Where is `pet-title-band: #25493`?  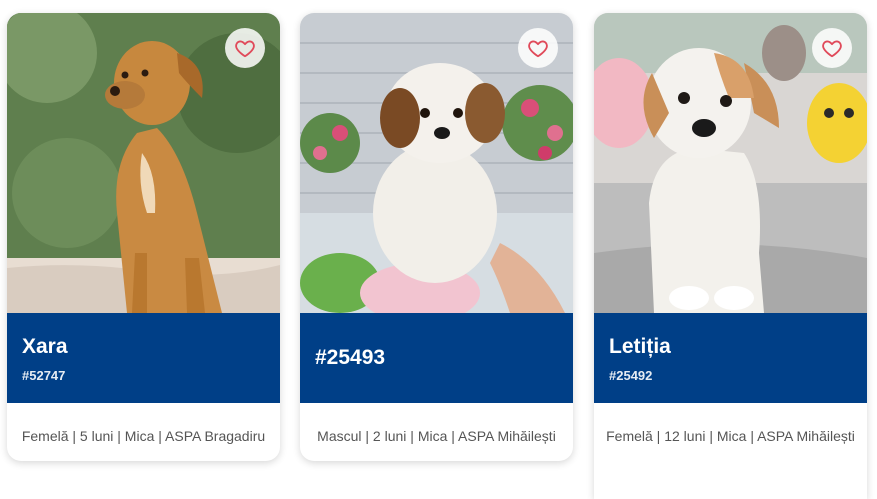
pet-title-band: #25493 is located at coordinates (436, 358).